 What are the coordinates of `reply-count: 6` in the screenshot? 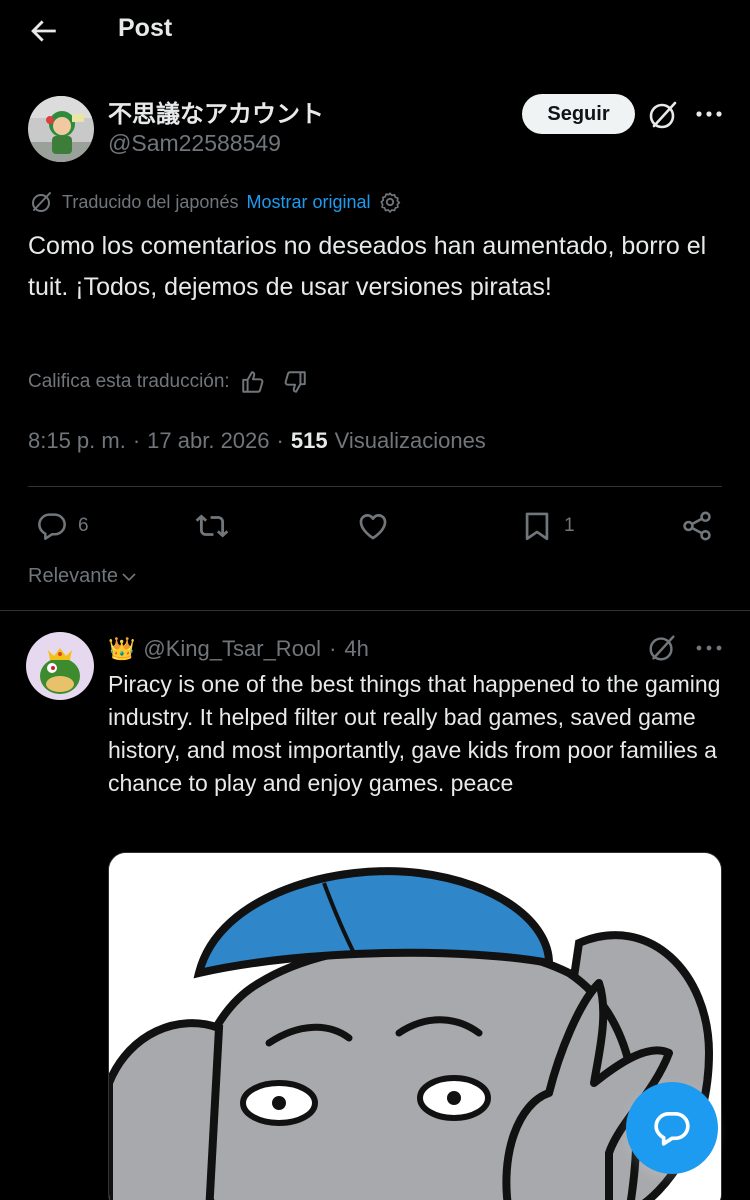 It's located at (83, 525).